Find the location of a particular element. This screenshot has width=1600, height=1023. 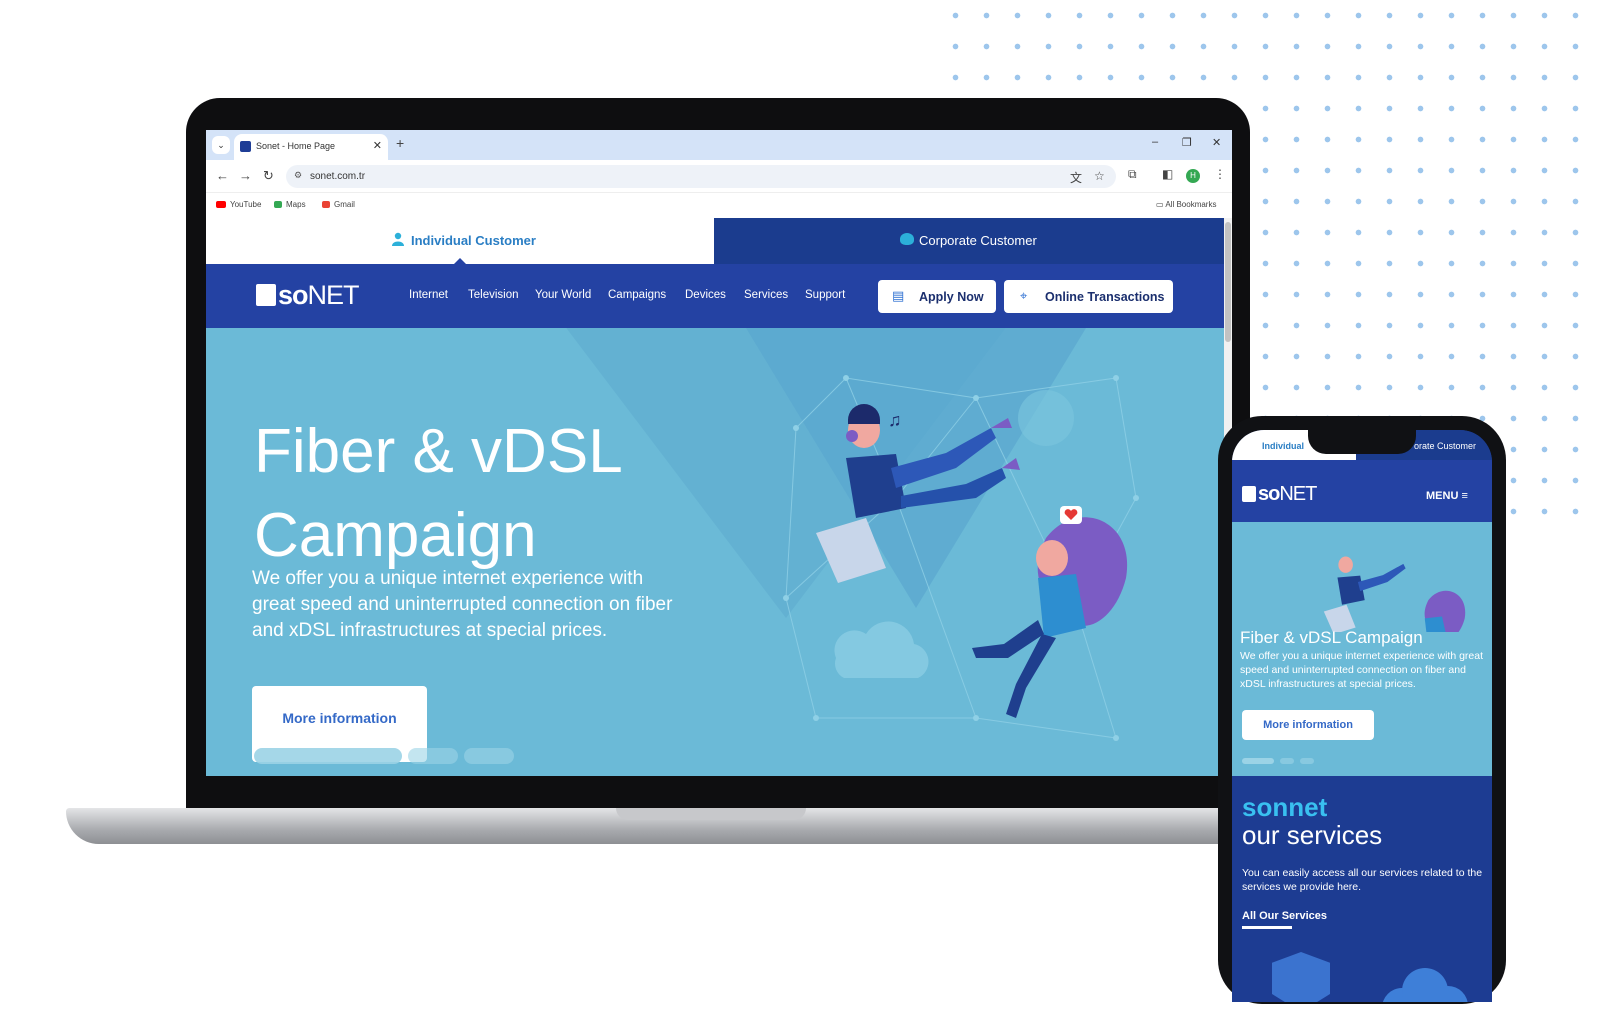

clipboard-icon: ▤ is located at coordinates (898, 295).